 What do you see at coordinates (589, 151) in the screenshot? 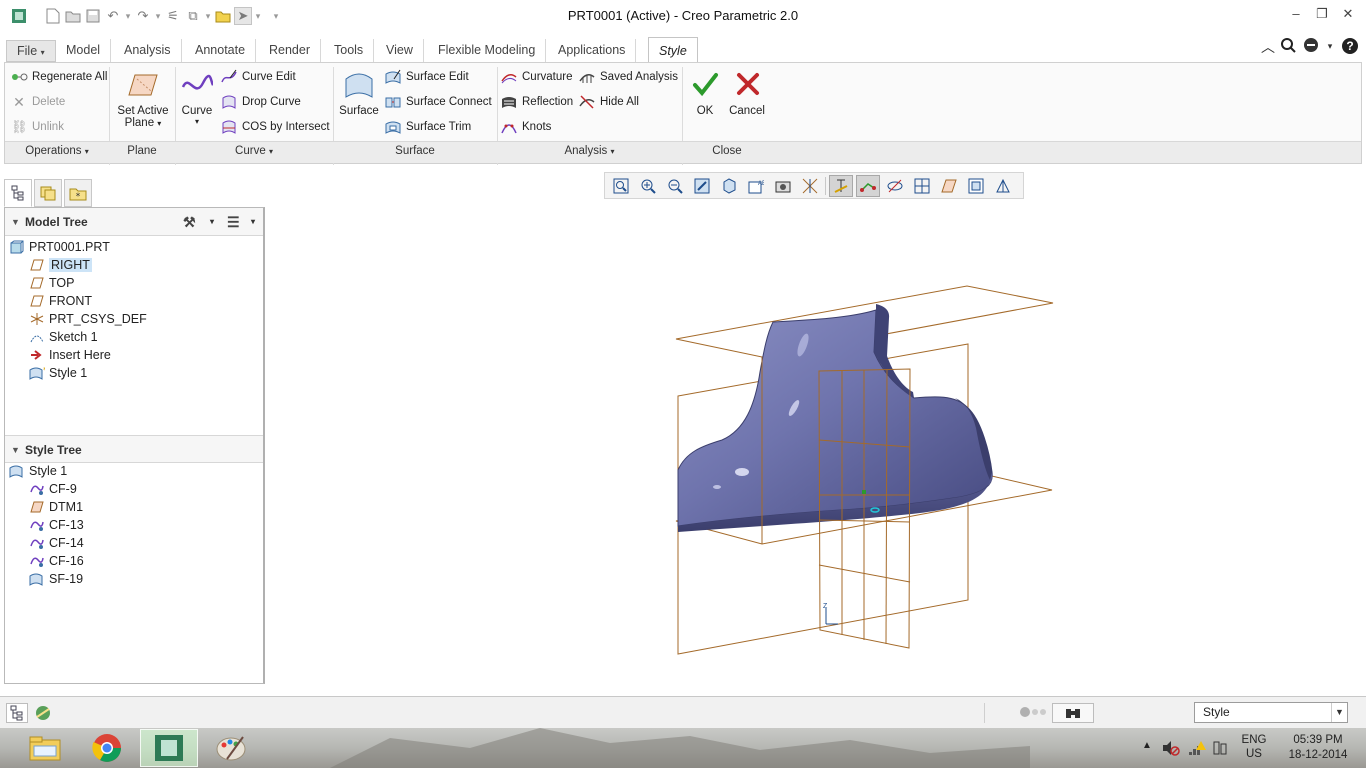
I see `analysis-group-label: Analysis ▾` at bounding box center [589, 151].